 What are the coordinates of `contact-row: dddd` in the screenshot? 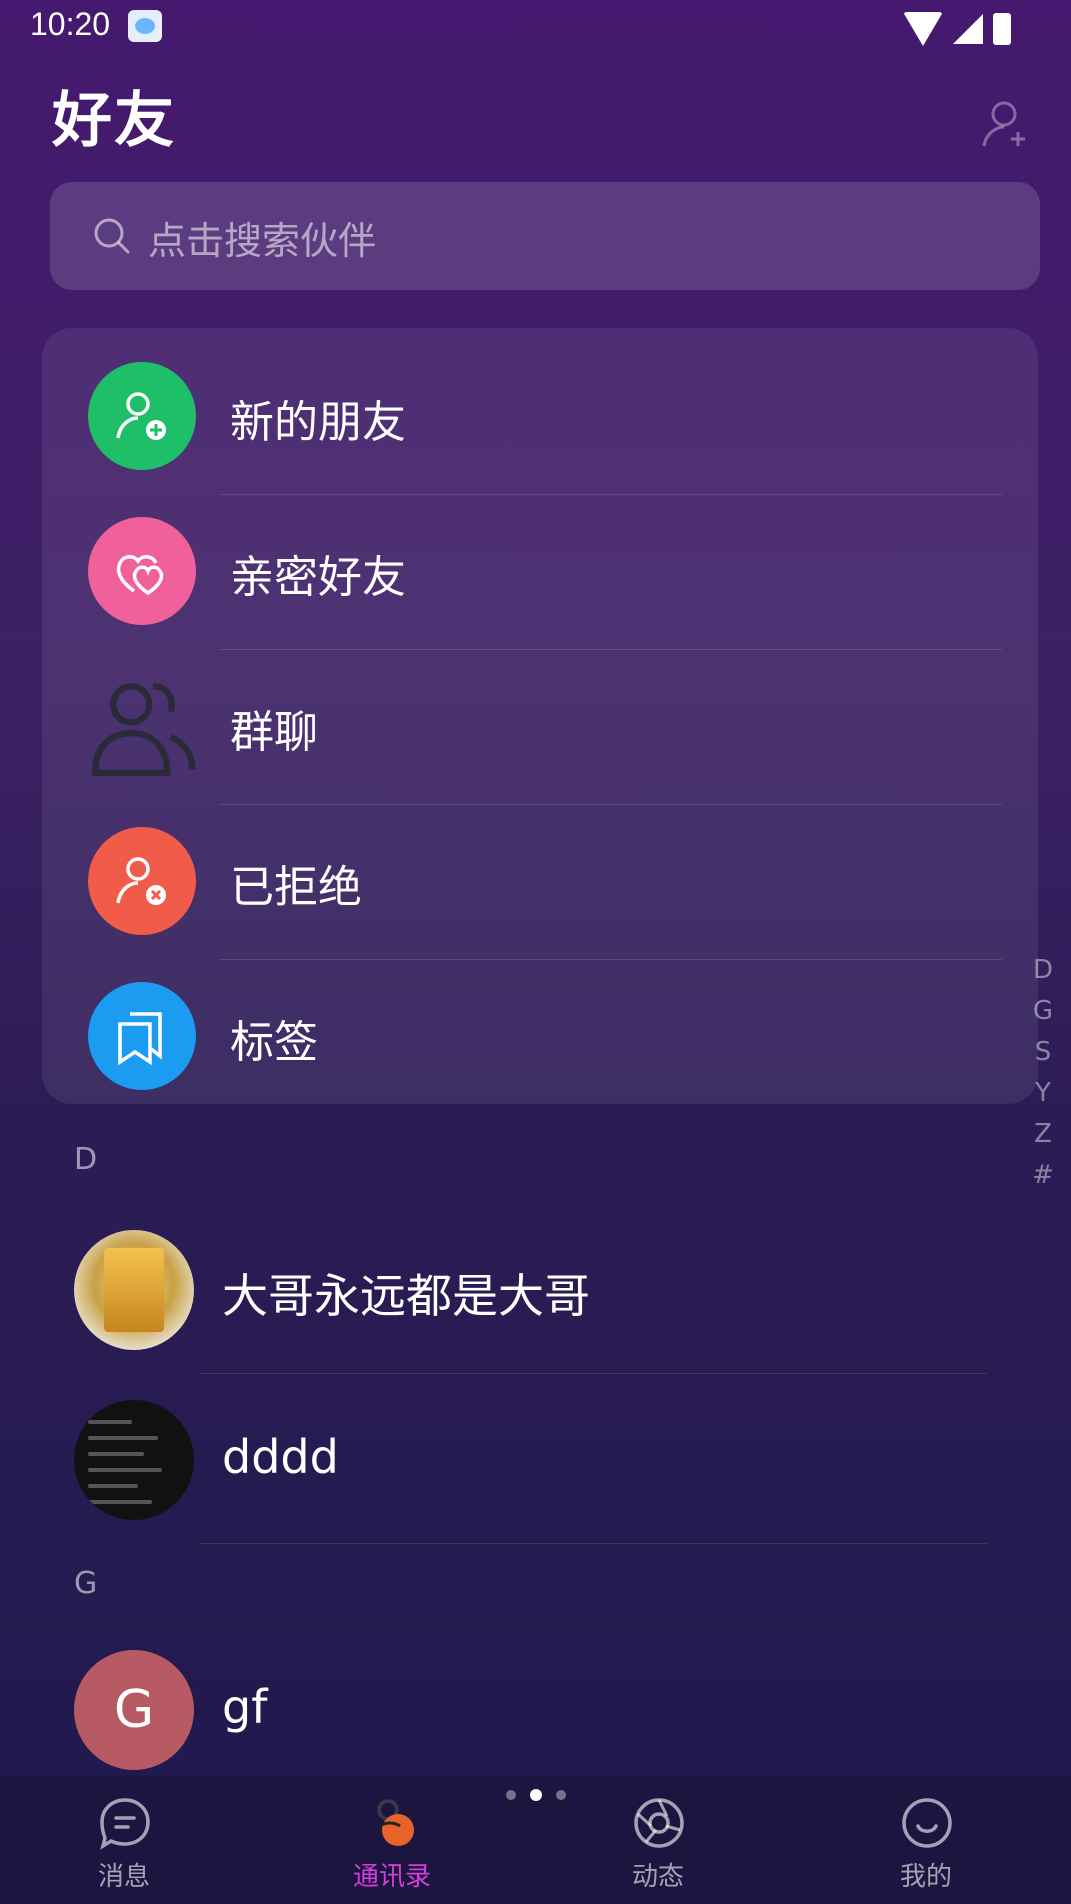 It's located at (535, 1464).